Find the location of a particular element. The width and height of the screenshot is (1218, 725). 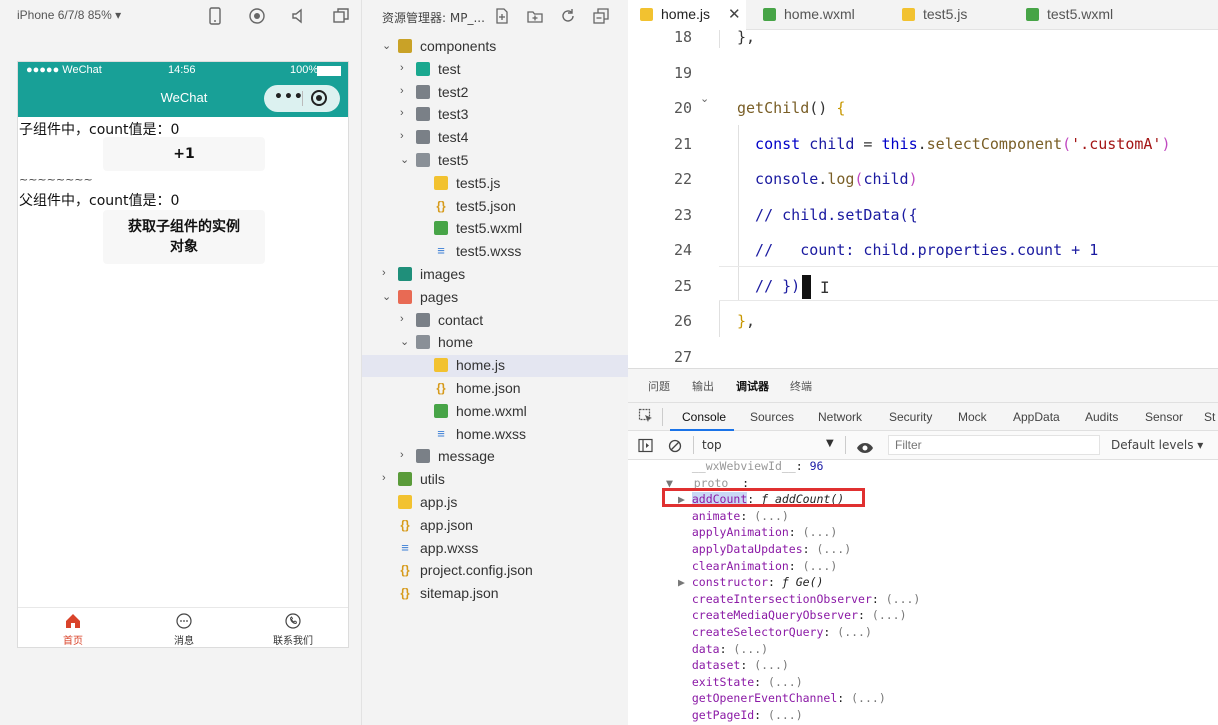

plus-one-button: +1 is located at coordinates (184, 154).